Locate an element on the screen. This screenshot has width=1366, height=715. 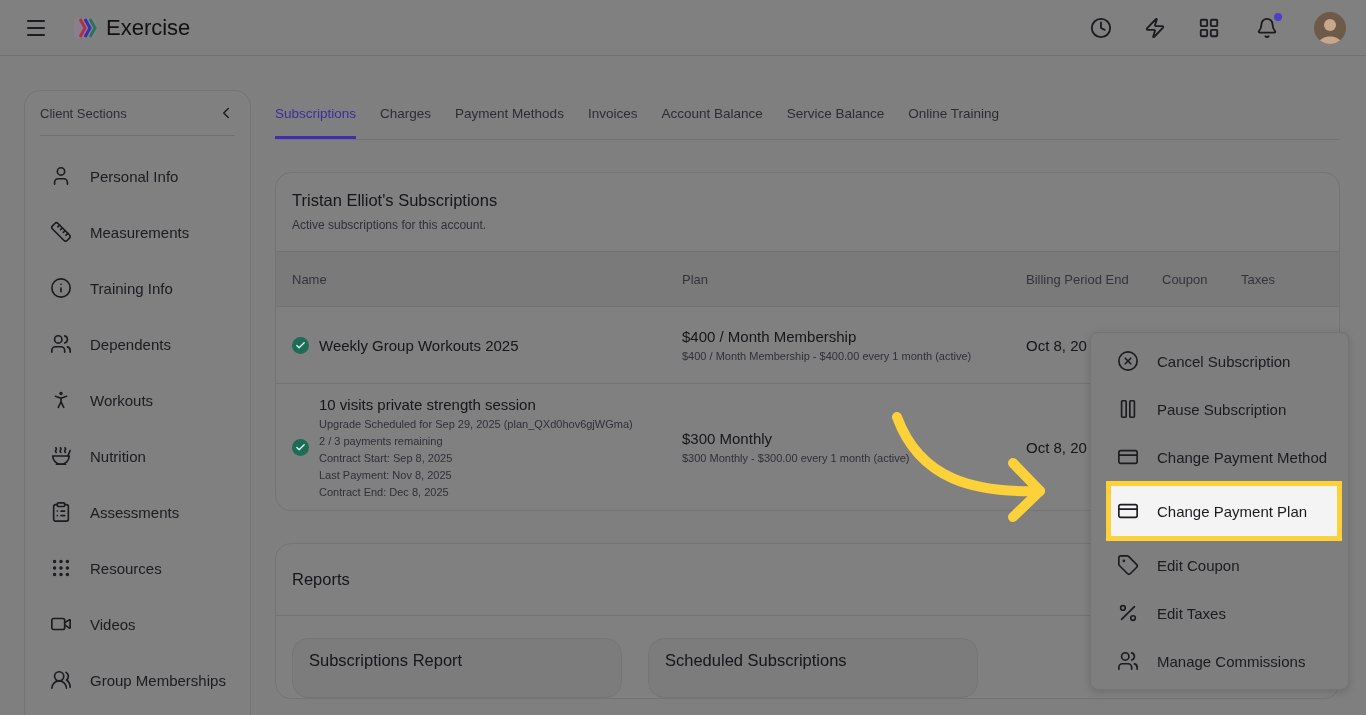
card-title: Tristan Elliot's Subscriptions is located at coordinates (395, 200).